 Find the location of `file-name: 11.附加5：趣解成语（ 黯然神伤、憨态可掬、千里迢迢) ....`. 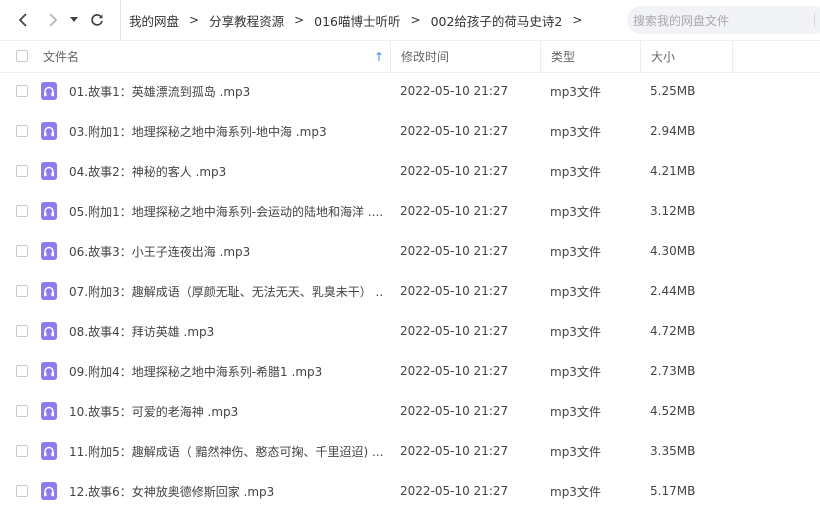

file-name: 11.附加5：趣解成语（ 黯然神伤、憨态可掬、千里迢迢) .... is located at coordinates (226, 451).